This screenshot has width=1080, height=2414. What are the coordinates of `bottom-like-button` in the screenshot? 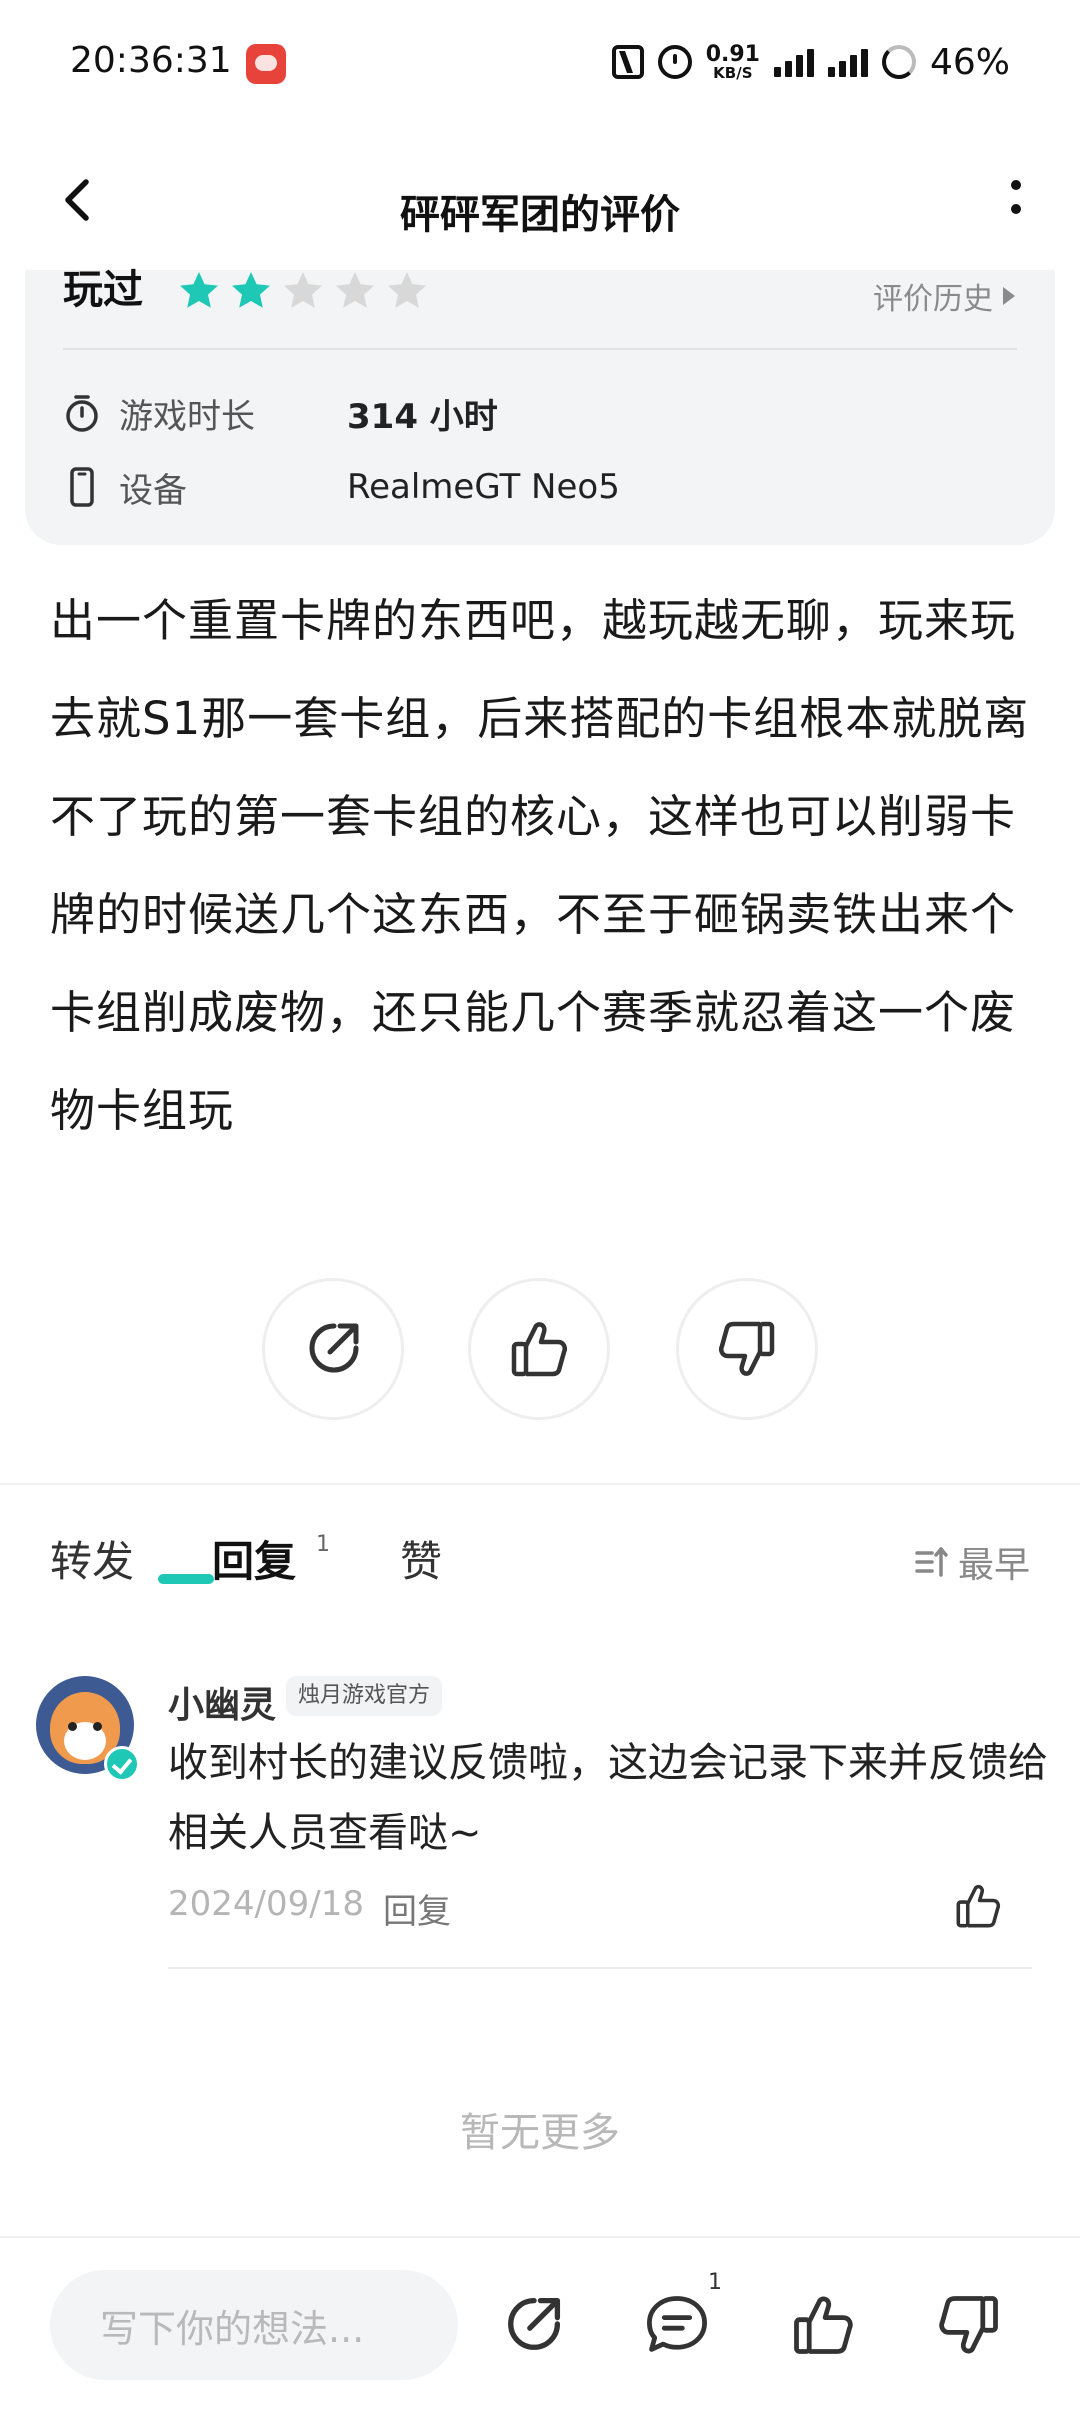 It's located at (823, 2325).